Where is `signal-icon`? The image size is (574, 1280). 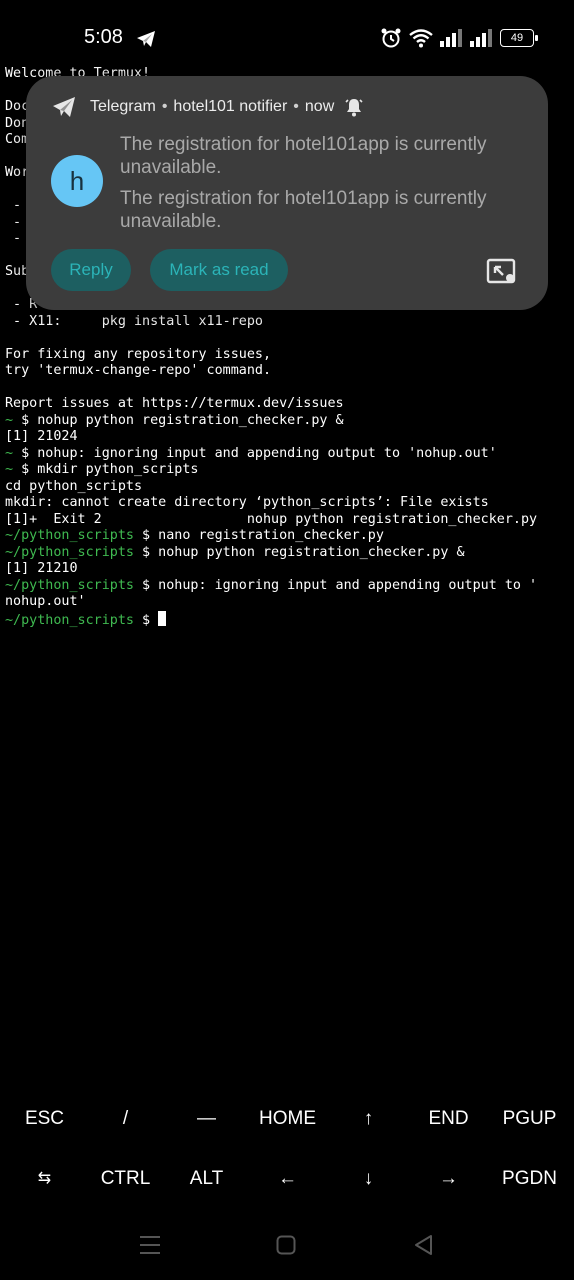
signal-icon is located at coordinates (451, 38).